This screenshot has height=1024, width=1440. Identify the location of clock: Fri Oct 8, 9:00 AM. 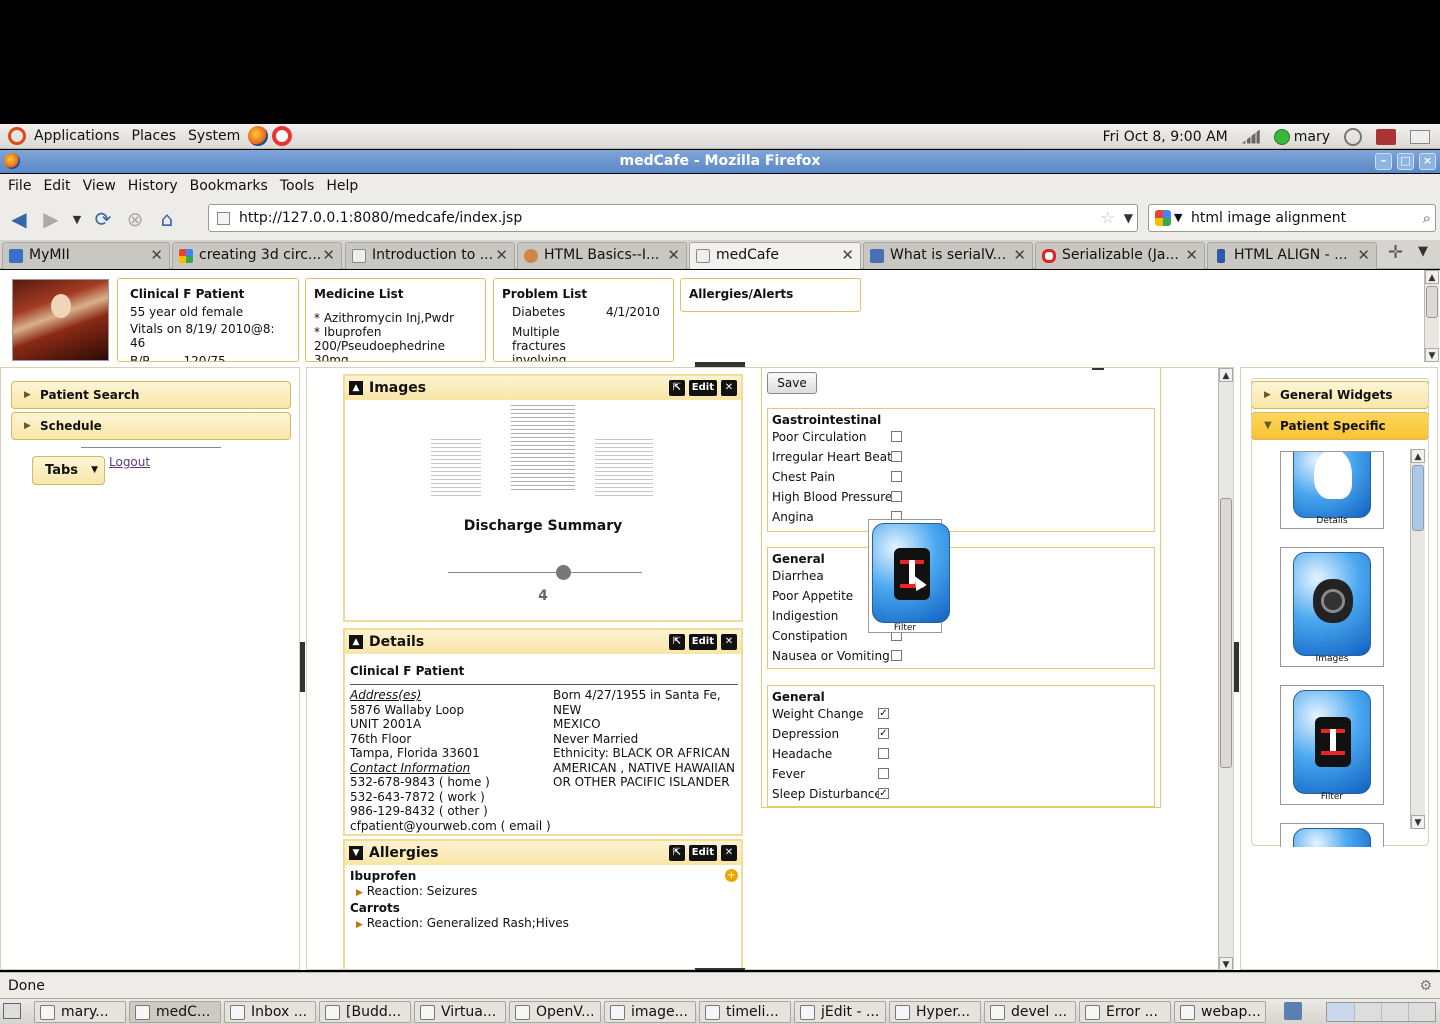
(1165, 137).